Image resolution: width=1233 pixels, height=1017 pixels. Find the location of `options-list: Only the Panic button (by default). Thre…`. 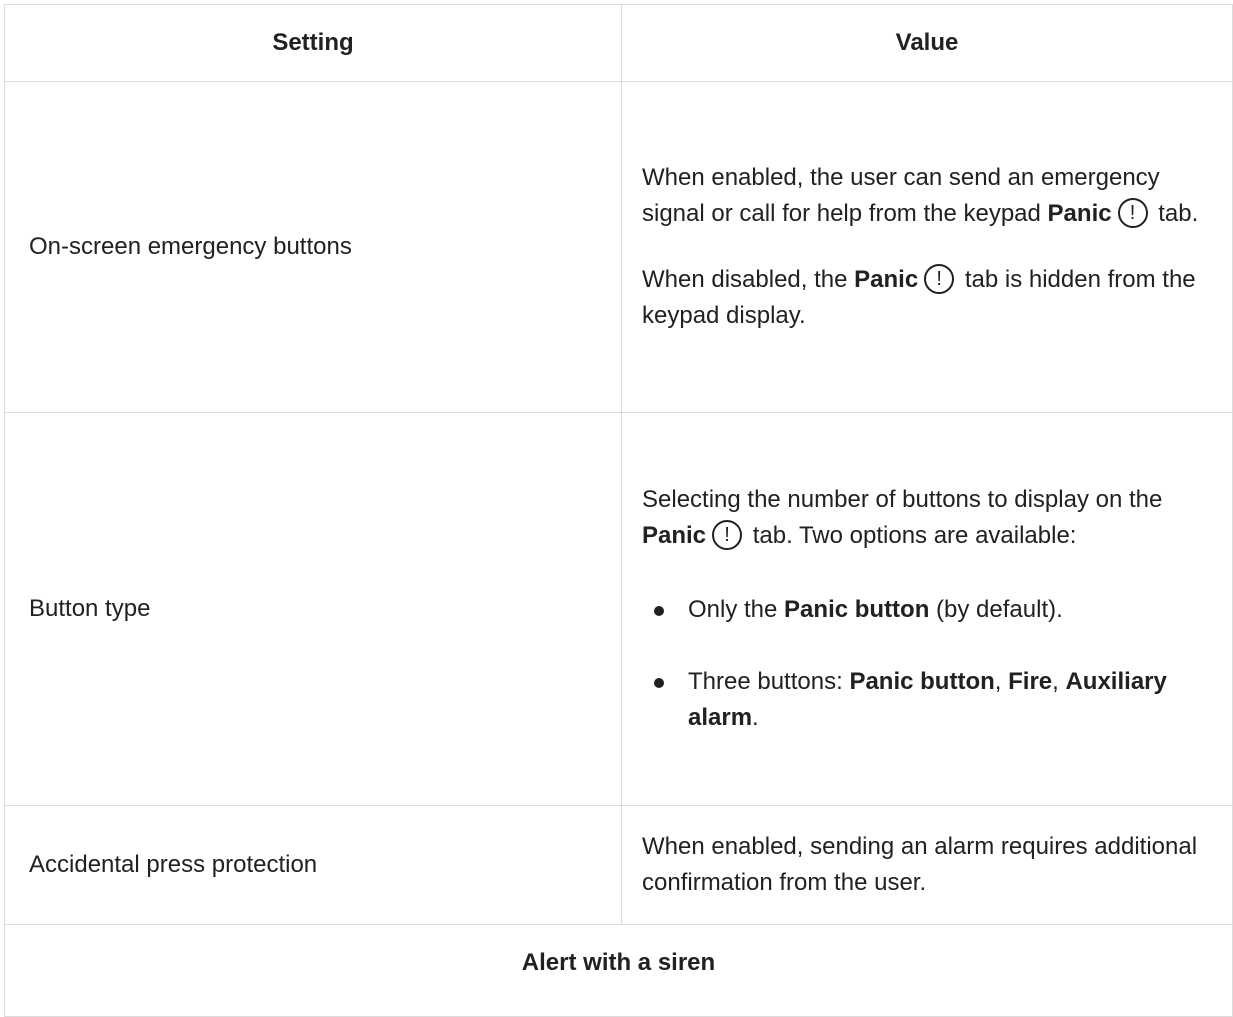

options-list: Only the Panic button (by default). Thre… is located at coordinates (927, 664).